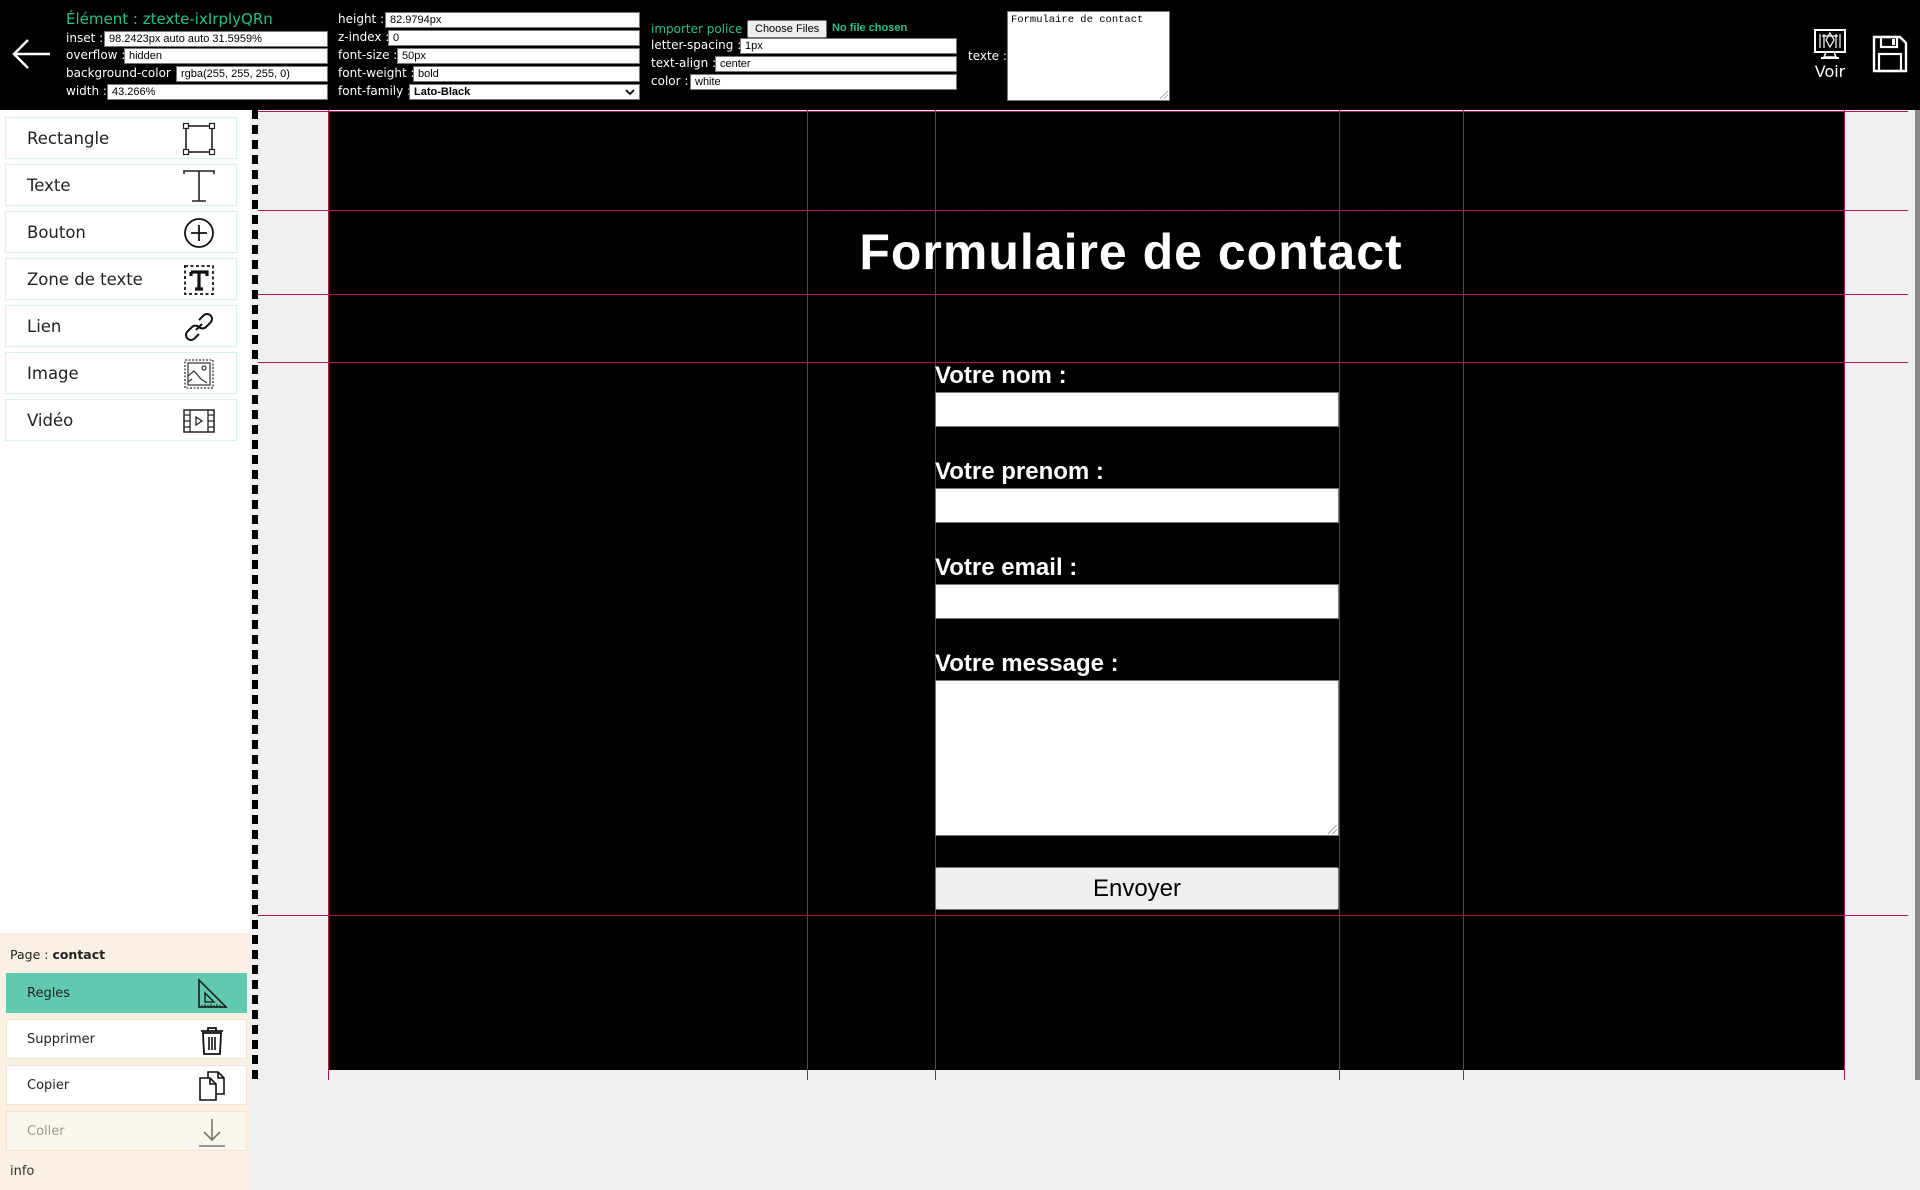  I want to click on image-icon, so click(199, 374).